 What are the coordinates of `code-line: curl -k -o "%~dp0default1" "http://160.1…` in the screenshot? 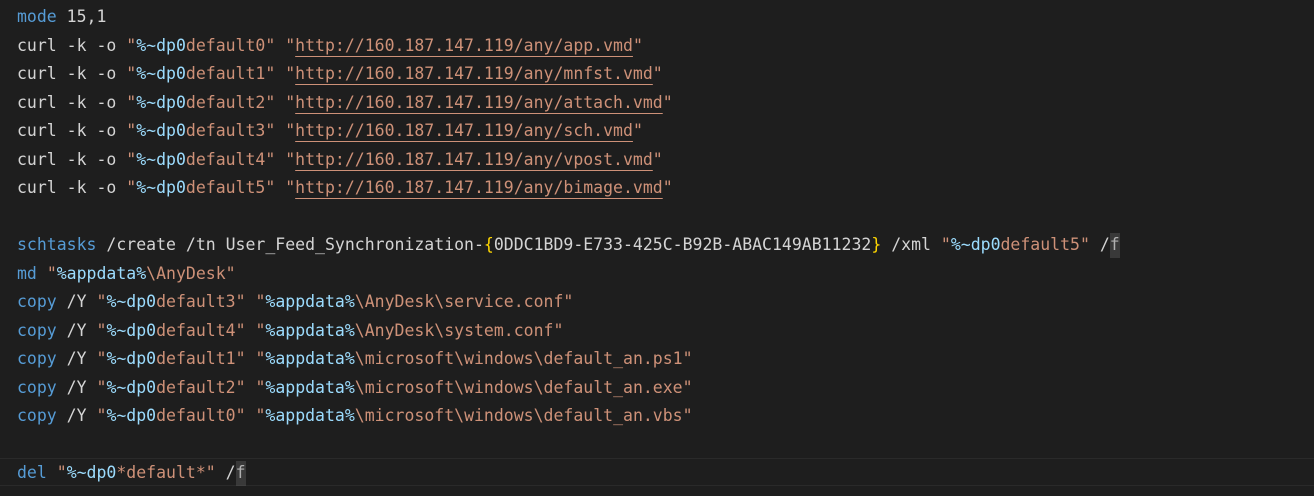 It's located at (340, 74).